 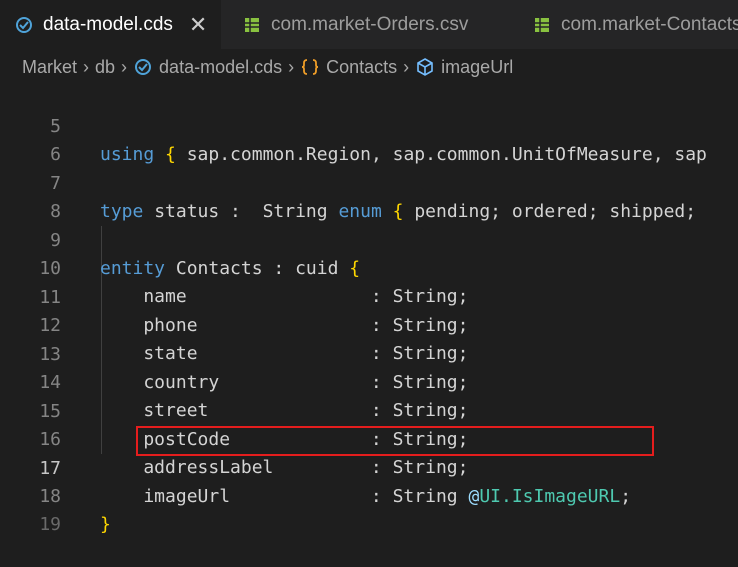 What do you see at coordinates (369, 267) in the screenshot?
I see `code-line: 10 name : String;` at bounding box center [369, 267].